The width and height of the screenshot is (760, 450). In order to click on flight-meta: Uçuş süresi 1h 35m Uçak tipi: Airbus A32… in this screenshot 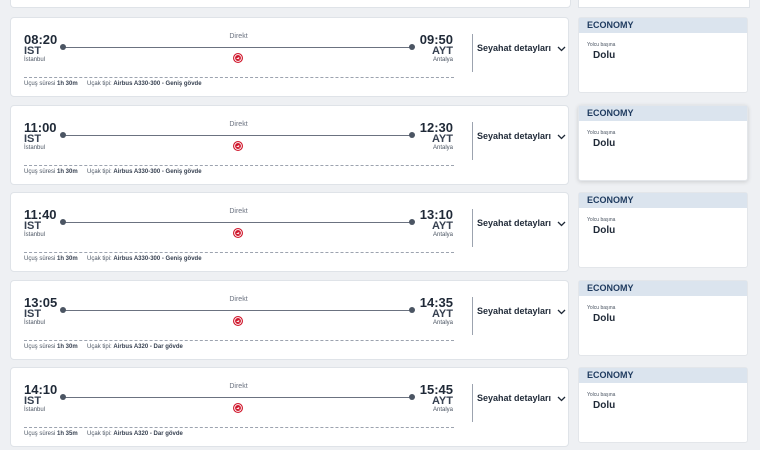, I will do `click(103, 434)`.